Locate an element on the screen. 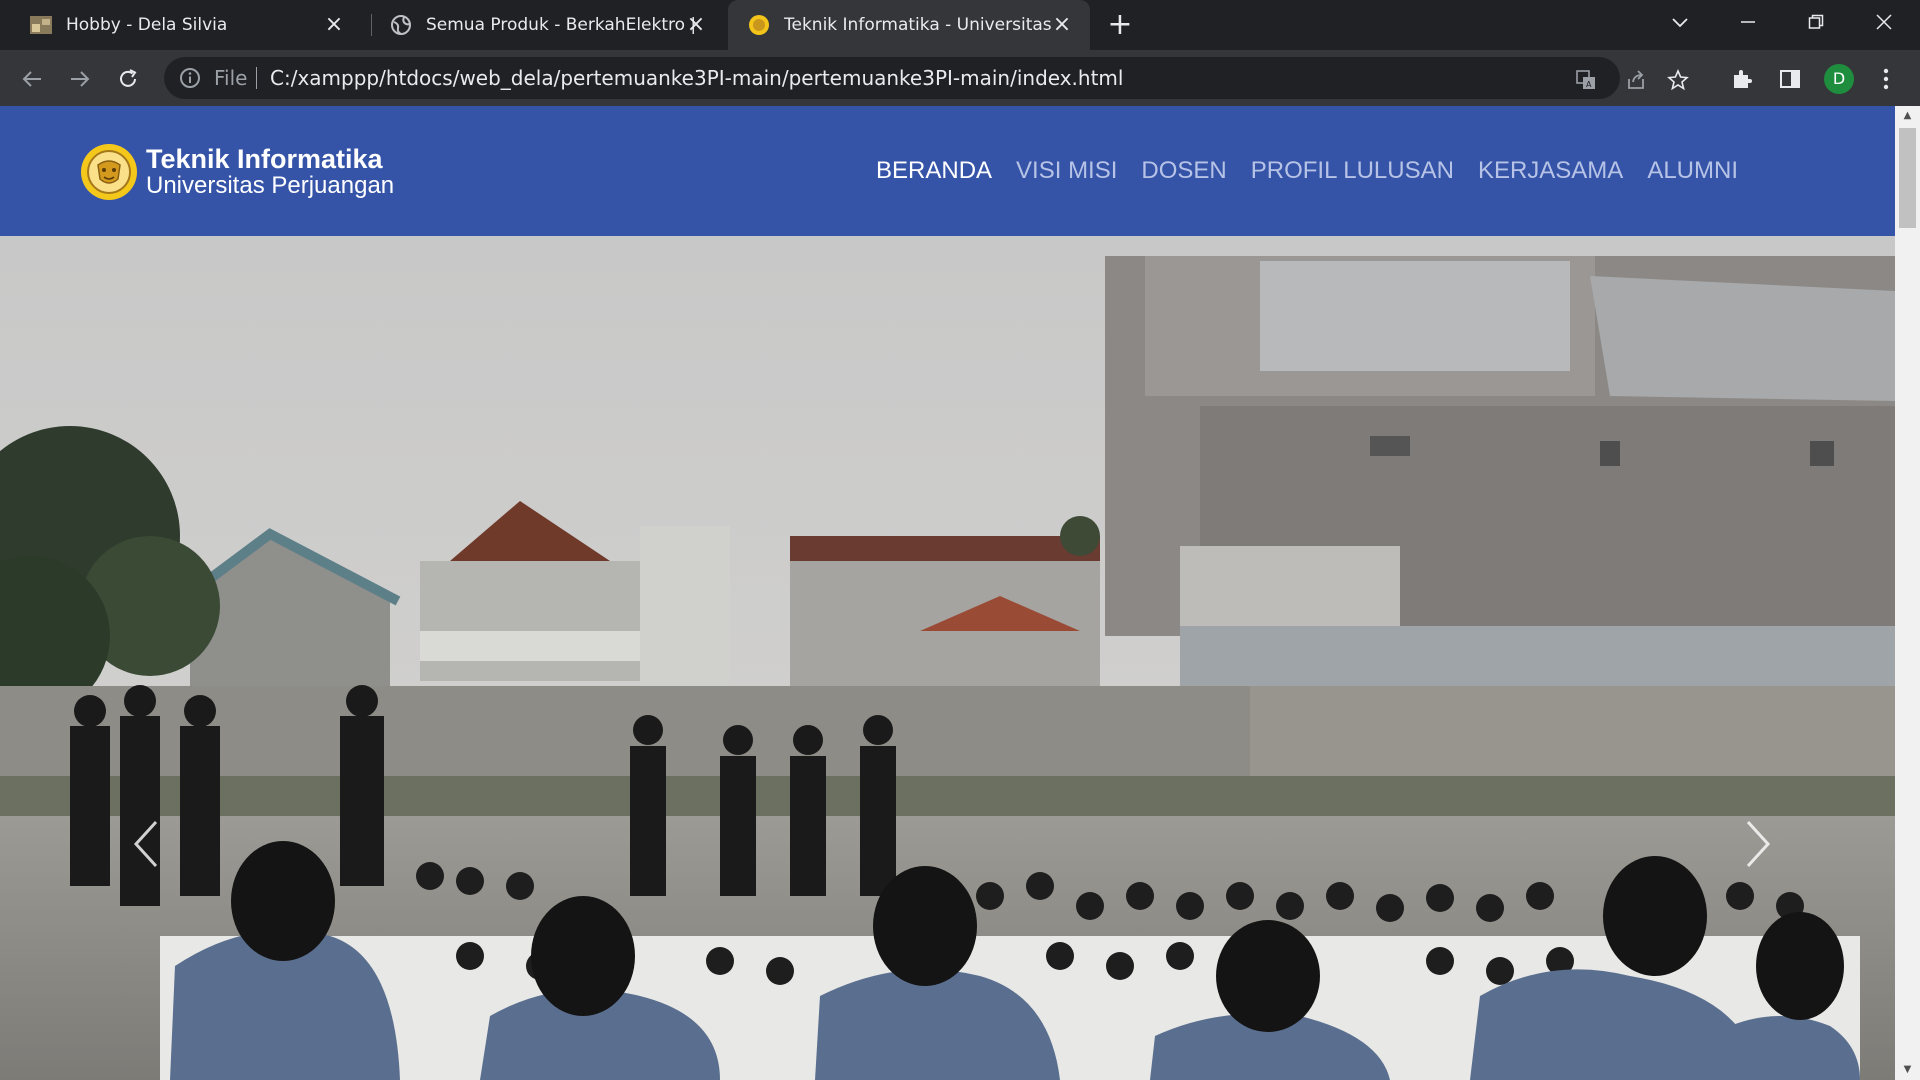 The width and height of the screenshot is (1920, 1080). browser-tab: Semua Produk - BerkahElektro | B × is located at coordinates (543, 25).